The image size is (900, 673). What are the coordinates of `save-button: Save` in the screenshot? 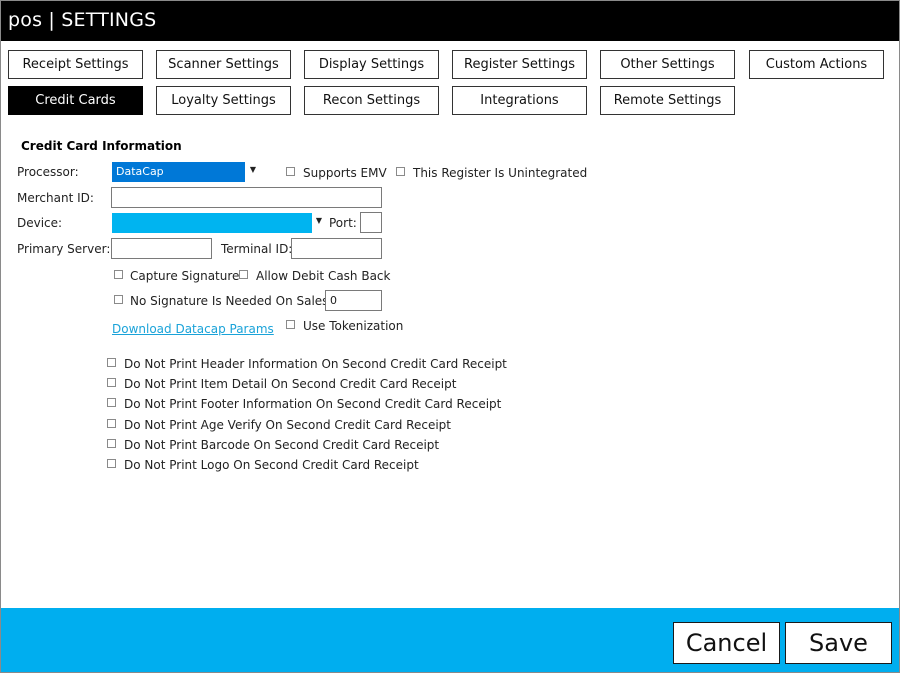 It's located at (838, 643).